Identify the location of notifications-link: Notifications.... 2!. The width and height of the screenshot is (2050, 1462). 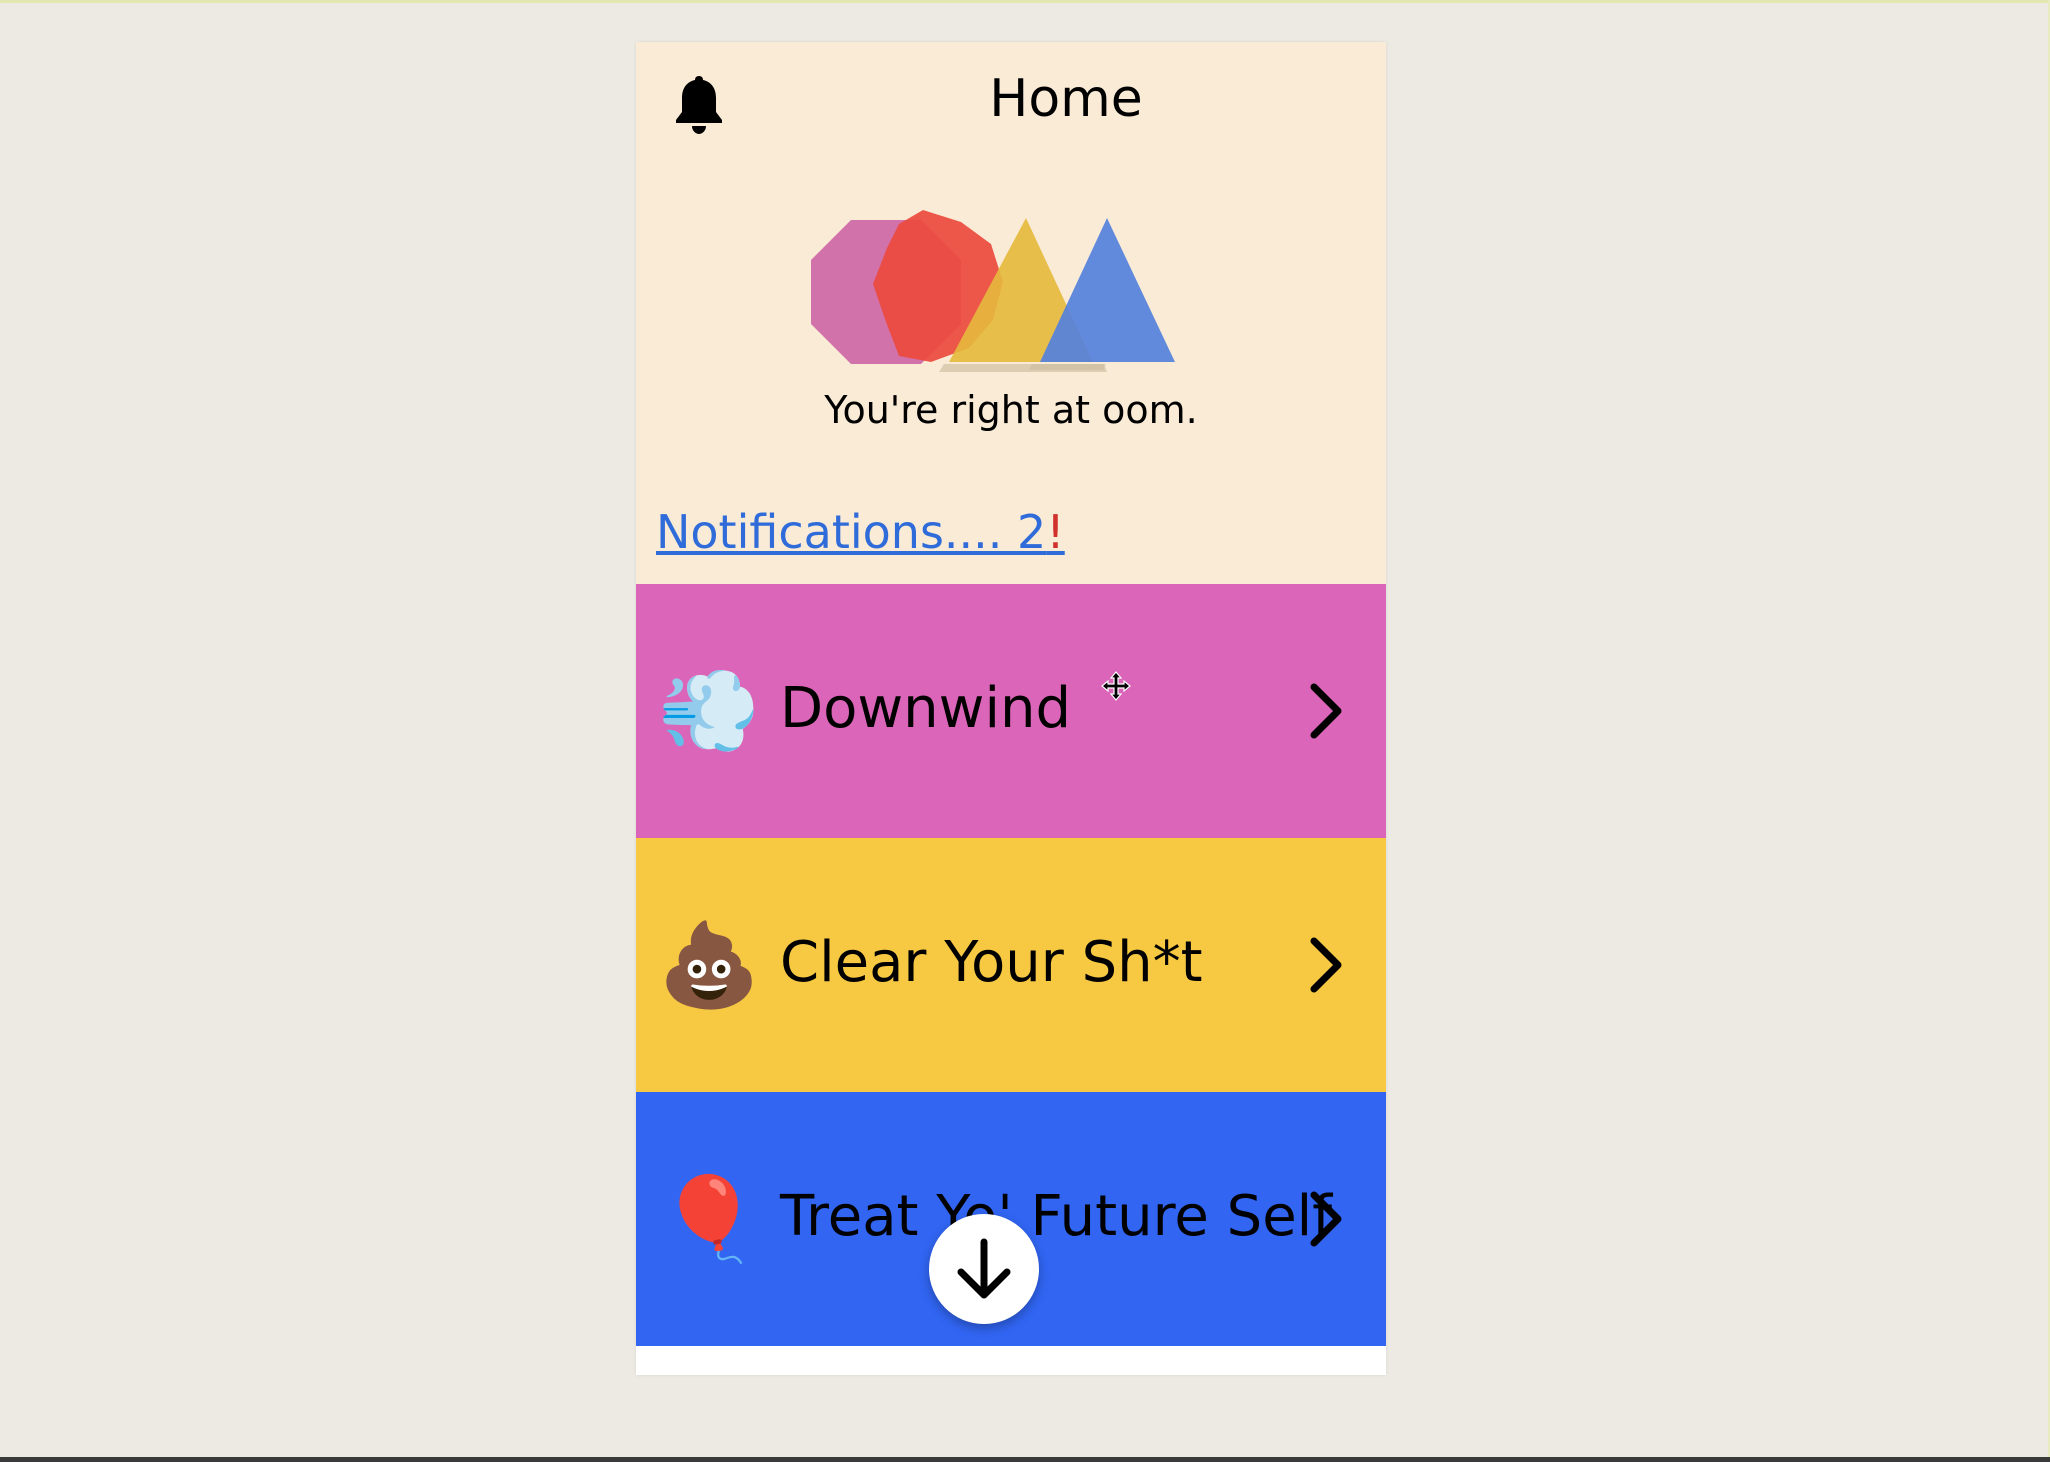
(860, 532).